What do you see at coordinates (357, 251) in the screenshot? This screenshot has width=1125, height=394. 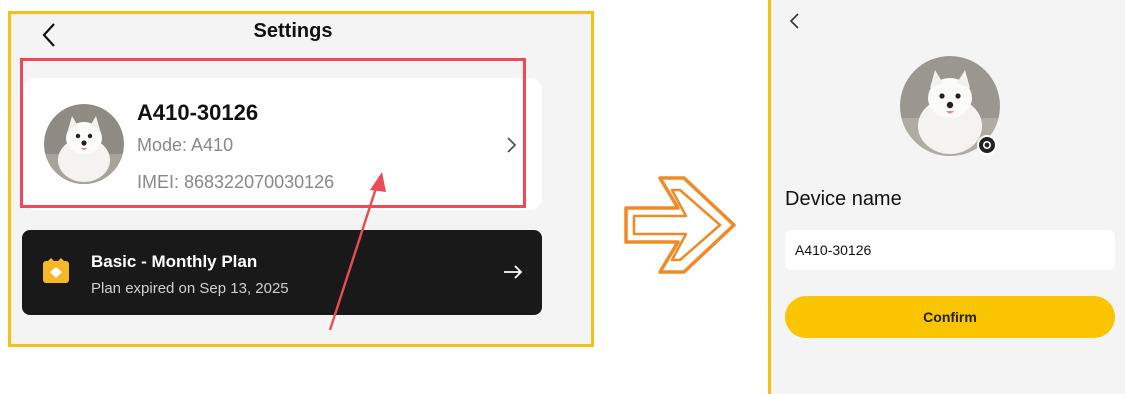 I see `pointer-arrow-icon` at bounding box center [357, 251].